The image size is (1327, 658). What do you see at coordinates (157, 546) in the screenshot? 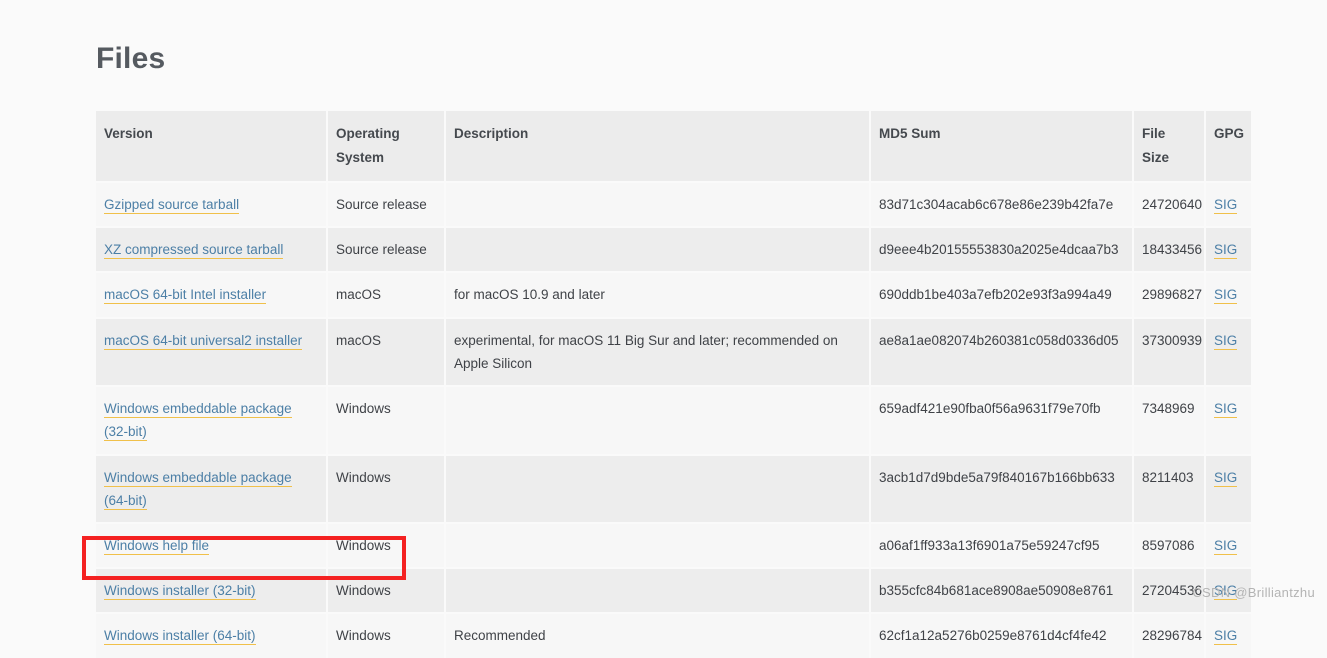
I see `version-download-link: Windows help file` at bounding box center [157, 546].